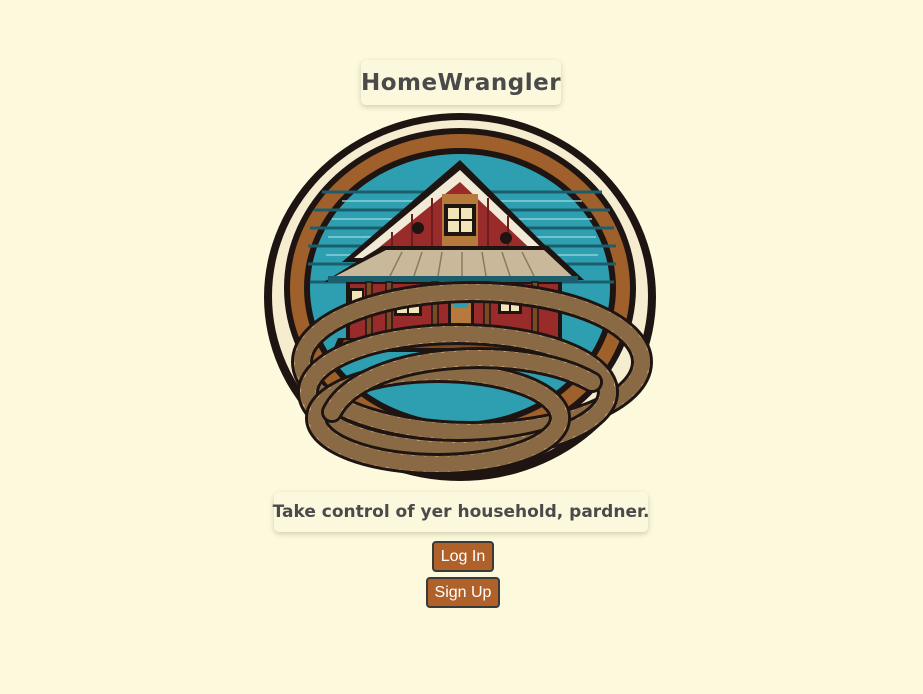 Image resolution: width=923 pixels, height=694 pixels. I want to click on tagline: Take control of yer household, pardner., so click(461, 512).